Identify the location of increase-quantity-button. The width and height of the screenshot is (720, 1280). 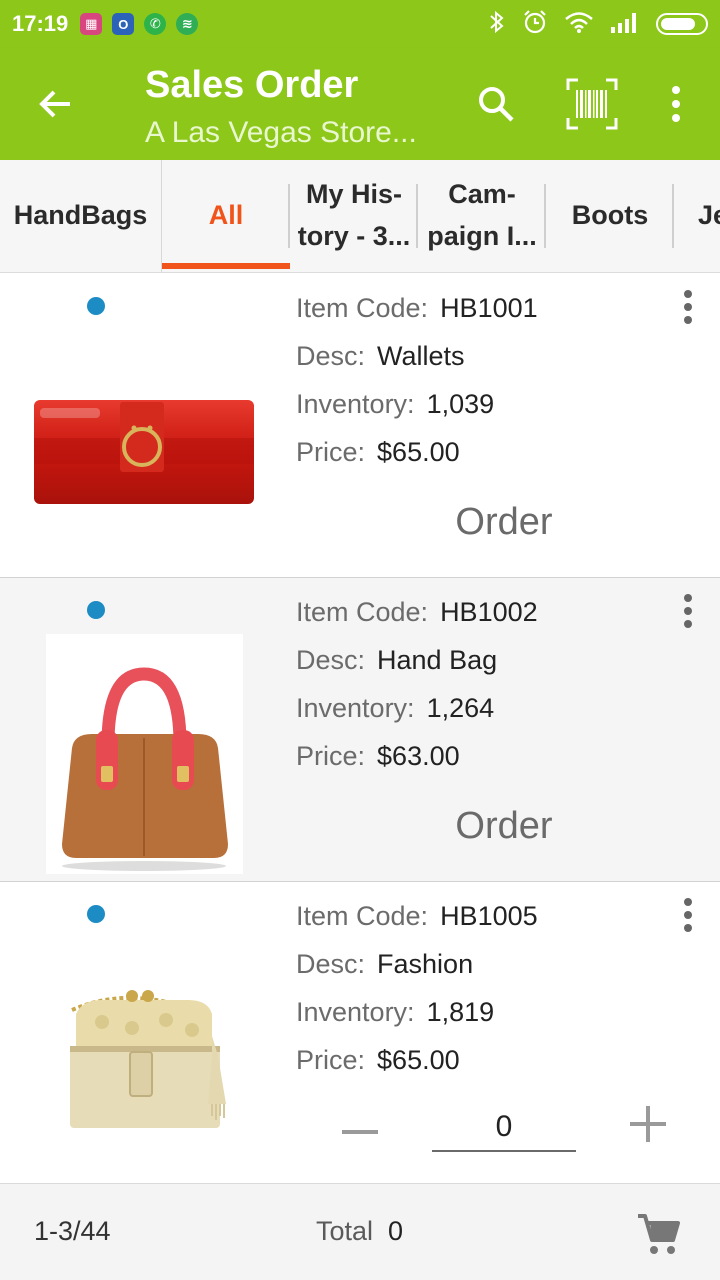
(648, 1124).